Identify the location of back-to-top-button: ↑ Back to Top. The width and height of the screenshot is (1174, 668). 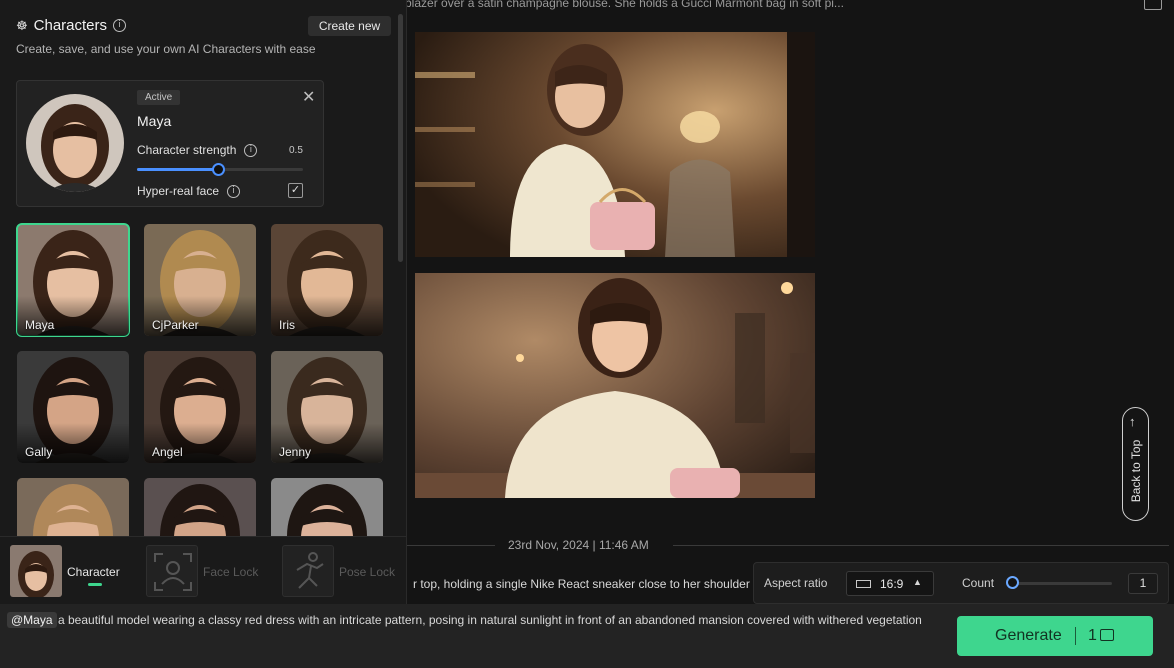
(1135, 464).